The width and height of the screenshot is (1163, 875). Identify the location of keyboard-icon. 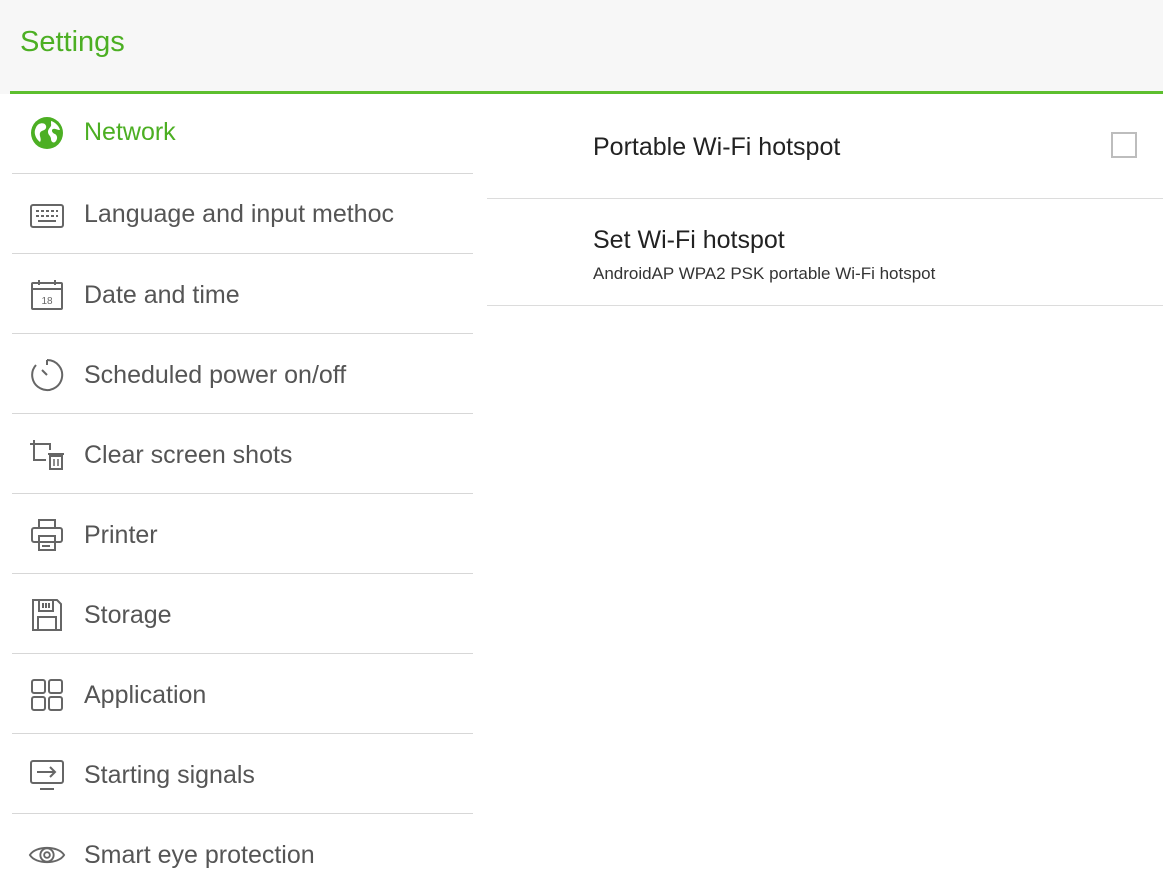
(47, 216).